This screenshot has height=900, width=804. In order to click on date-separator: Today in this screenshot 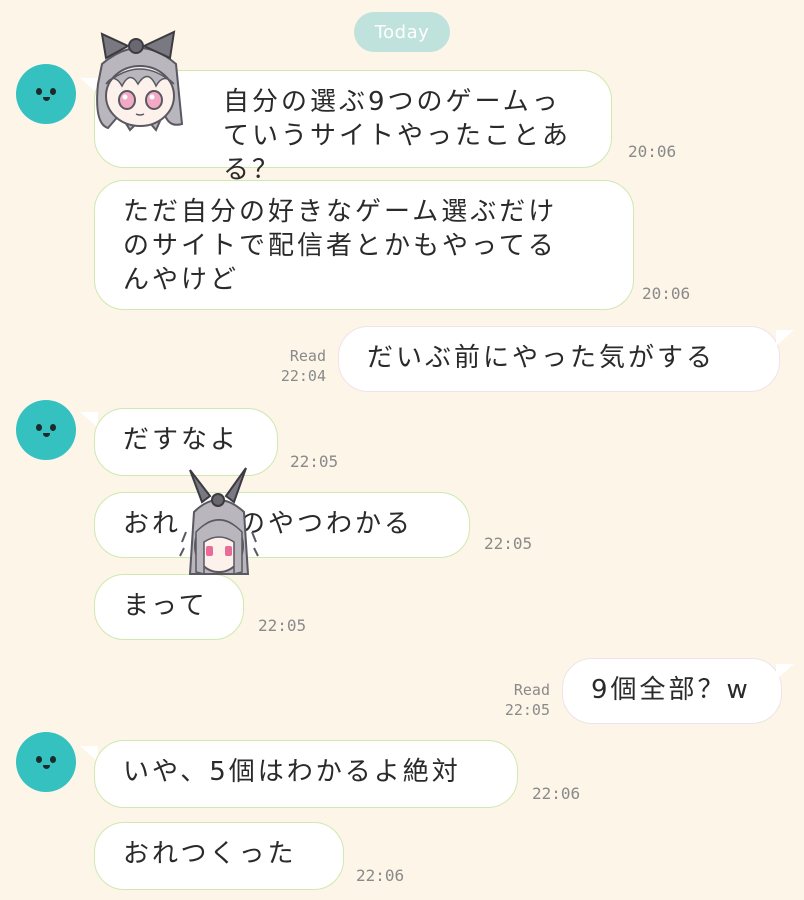, I will do `click(402, 32)`.